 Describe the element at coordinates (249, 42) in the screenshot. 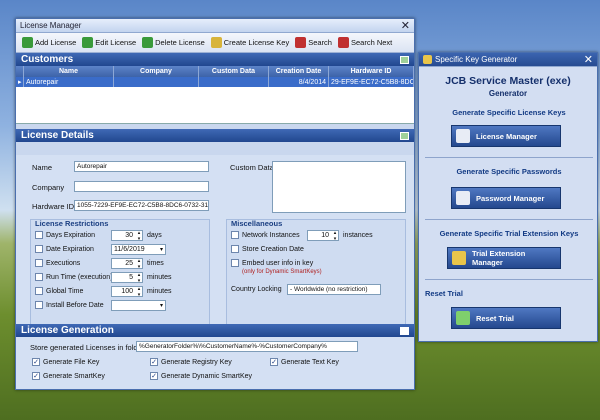

I see `create-license-key-button: Create License Key` at that location.